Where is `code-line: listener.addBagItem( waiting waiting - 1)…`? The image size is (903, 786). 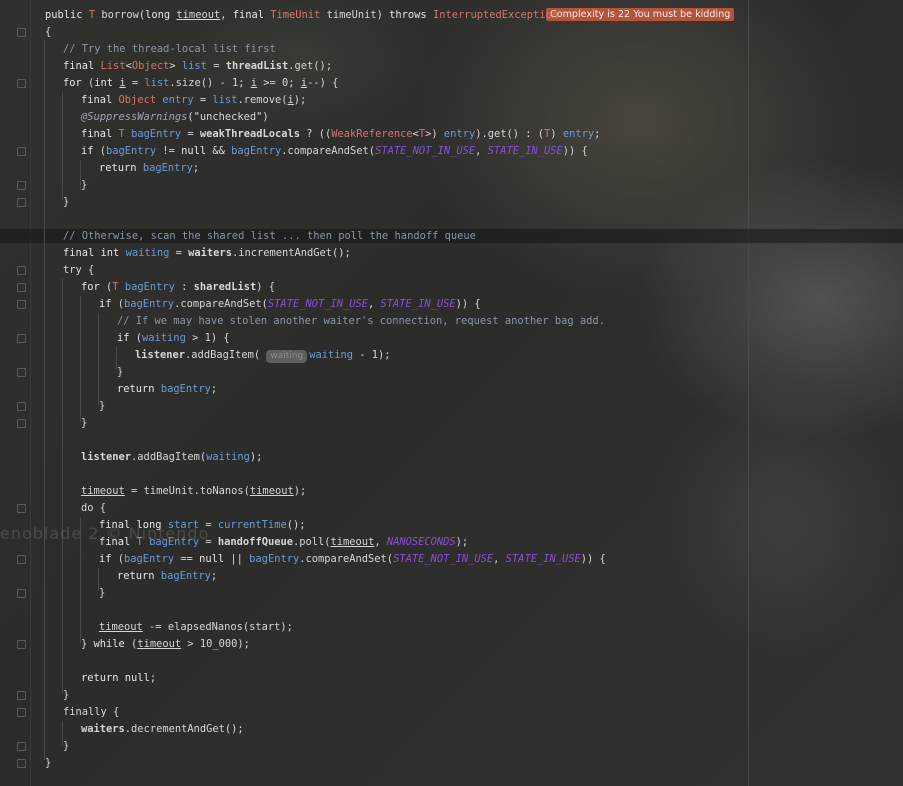 code-line: listener.addBagItem( waiting waiting - 1)… is located at coordinates (263, 356).